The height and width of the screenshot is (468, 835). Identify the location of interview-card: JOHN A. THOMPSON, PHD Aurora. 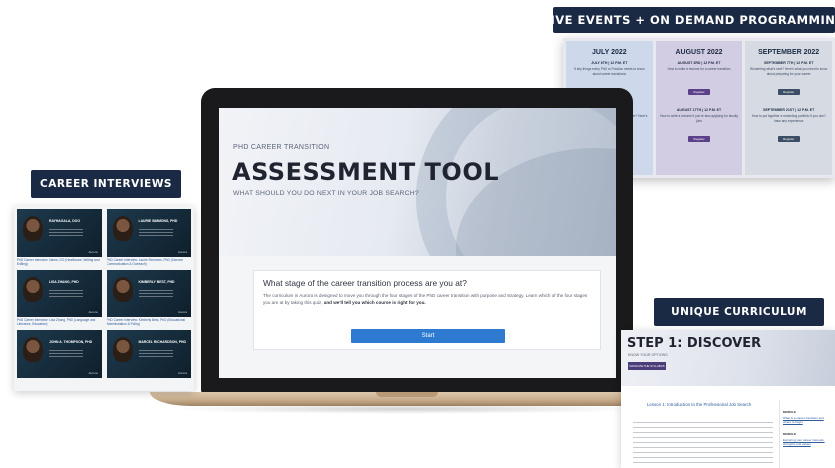
(59, 359).